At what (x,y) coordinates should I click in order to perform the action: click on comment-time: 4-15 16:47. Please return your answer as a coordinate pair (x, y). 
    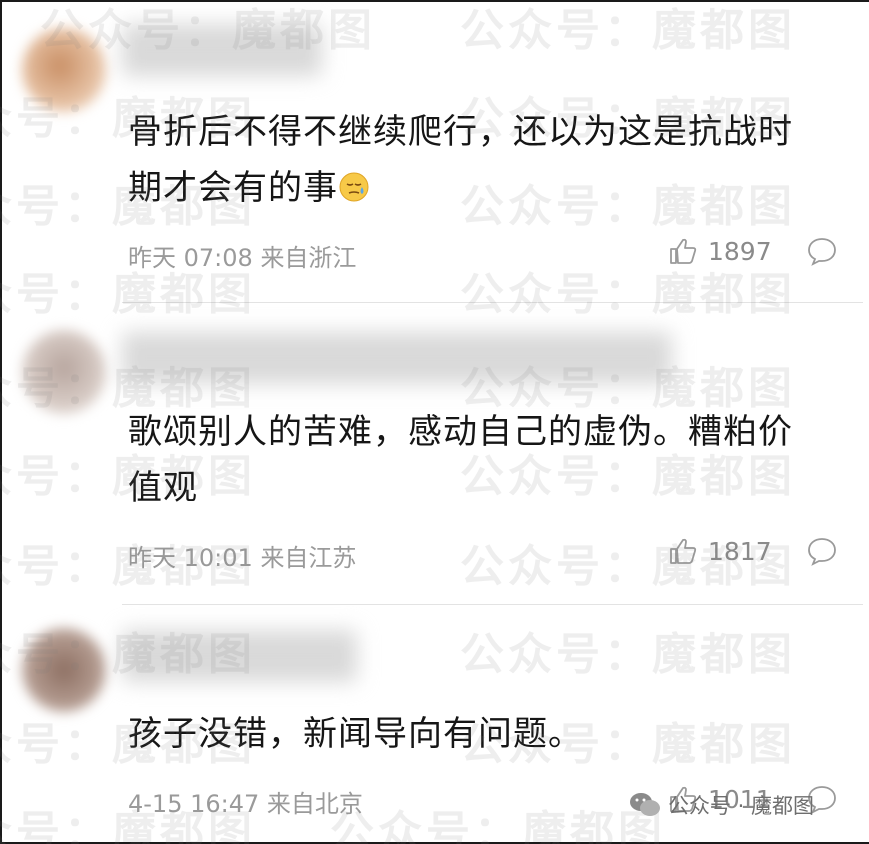
    Looking at the image, I should click on (194, 804).